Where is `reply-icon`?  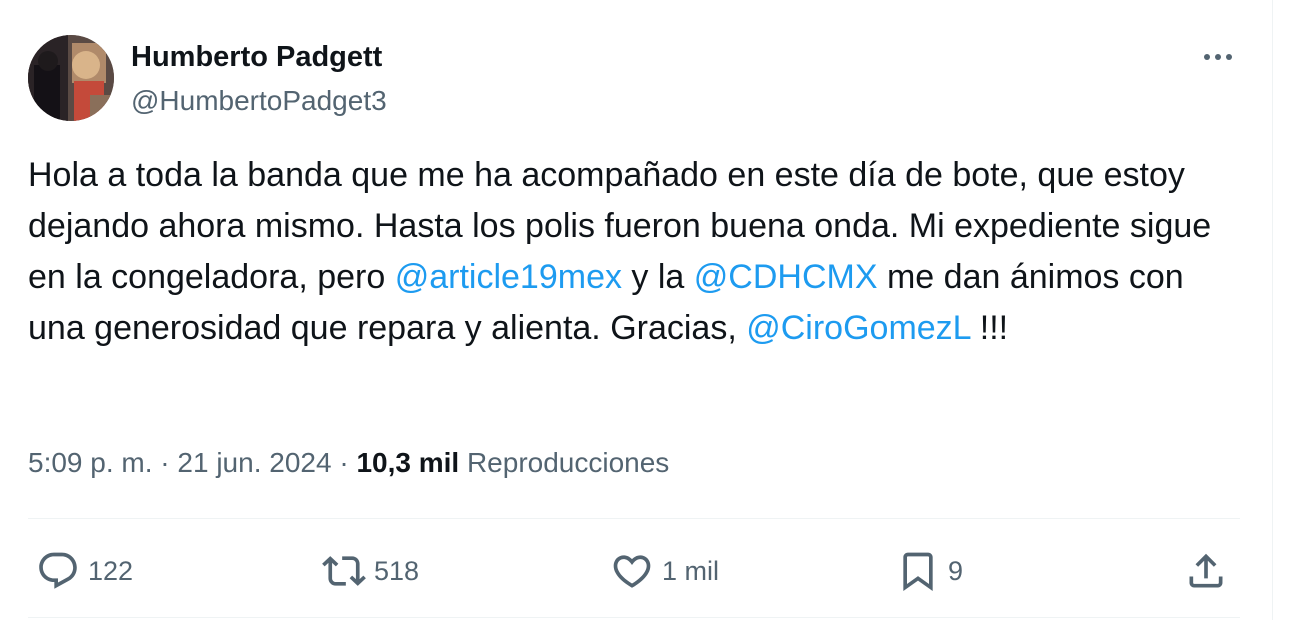
reply-icon is located at coordinates (58, 570).